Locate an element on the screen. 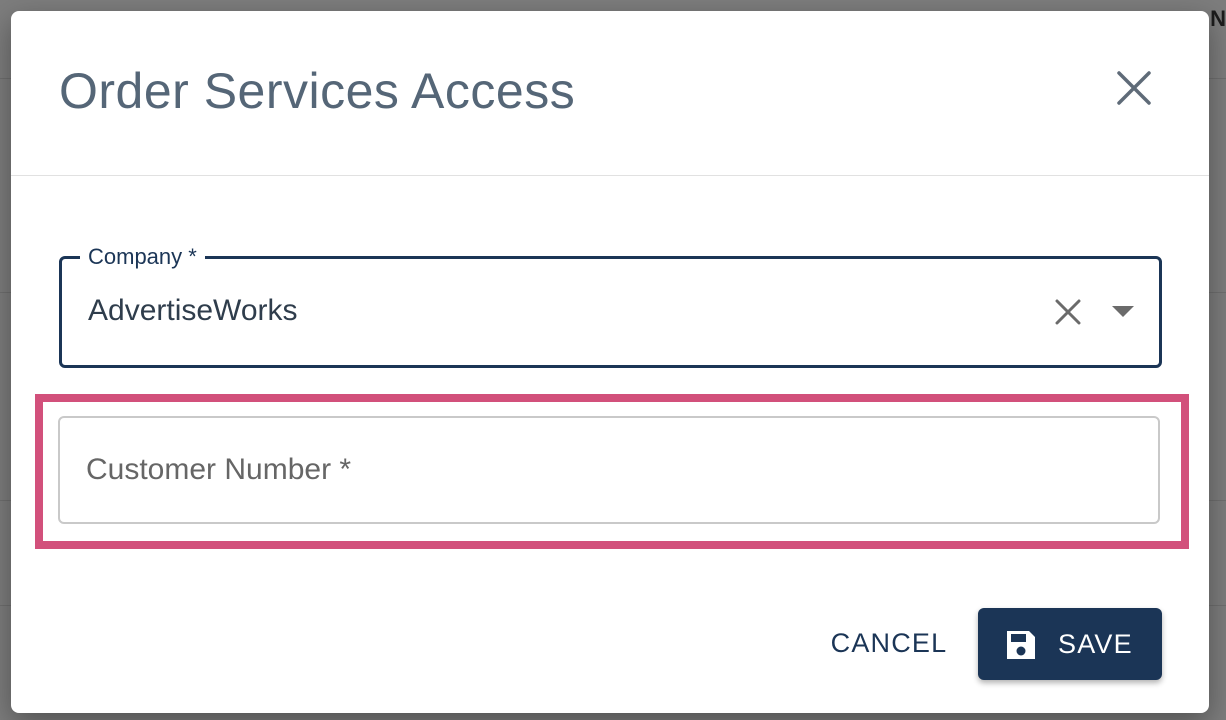 This screenshot has height=720, width=1226. background-partial-text: N is located at coordinates (1218, 18).